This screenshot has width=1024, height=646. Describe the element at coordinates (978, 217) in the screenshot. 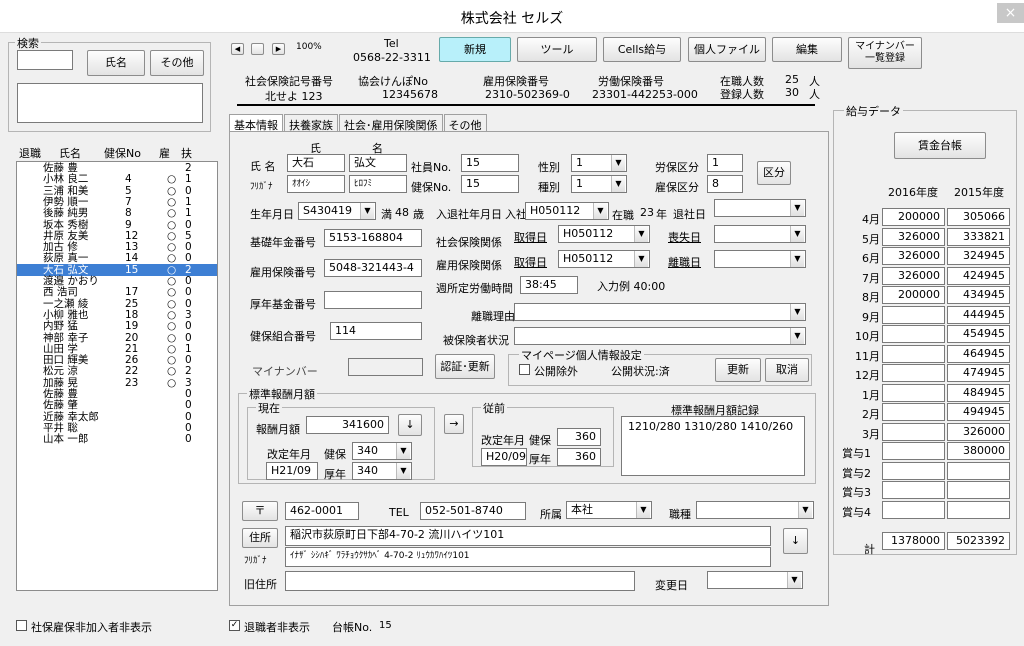

I see `salary-cell-b: 305066` at that location.